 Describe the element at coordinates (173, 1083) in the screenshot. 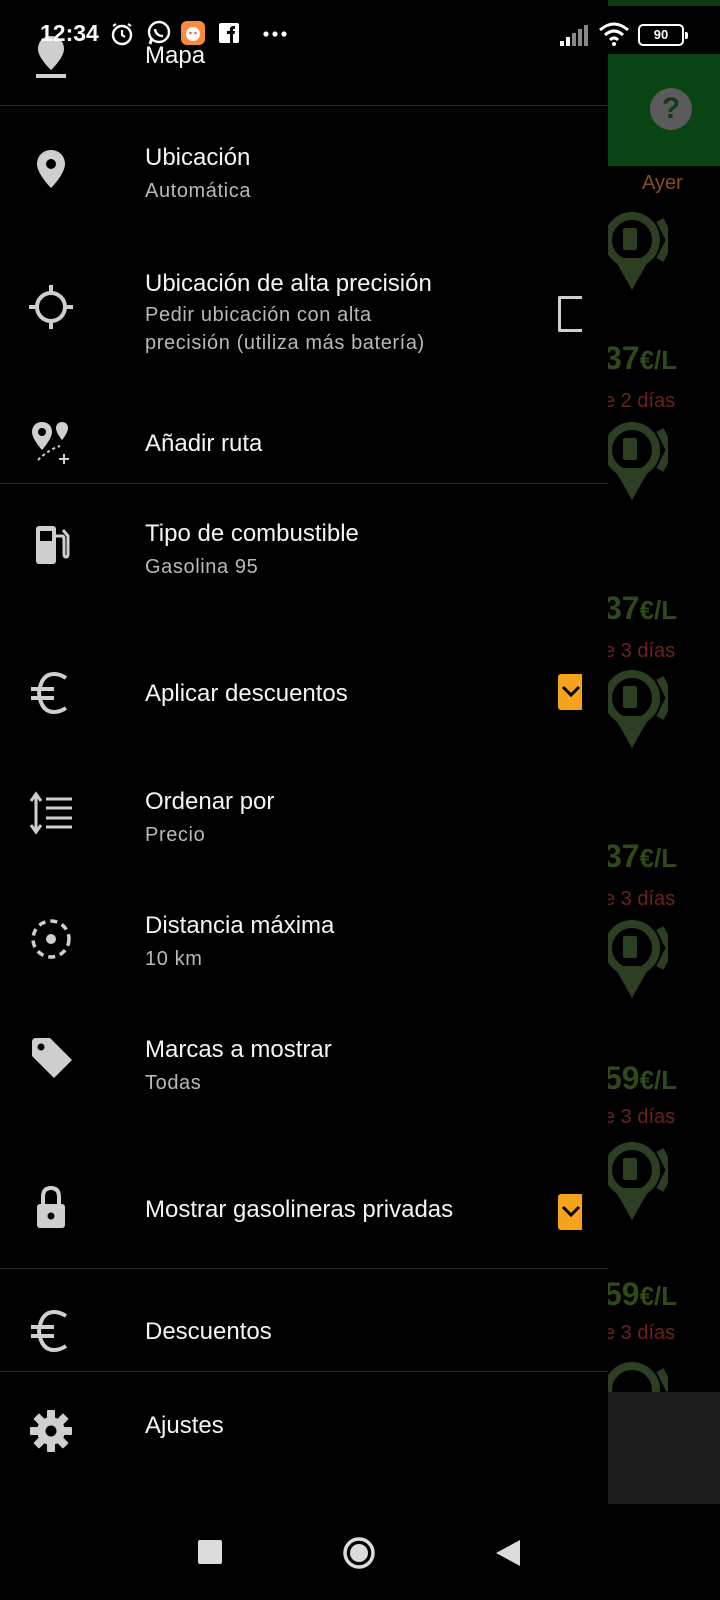

I see `drawer-item-value: Todas` at that location.